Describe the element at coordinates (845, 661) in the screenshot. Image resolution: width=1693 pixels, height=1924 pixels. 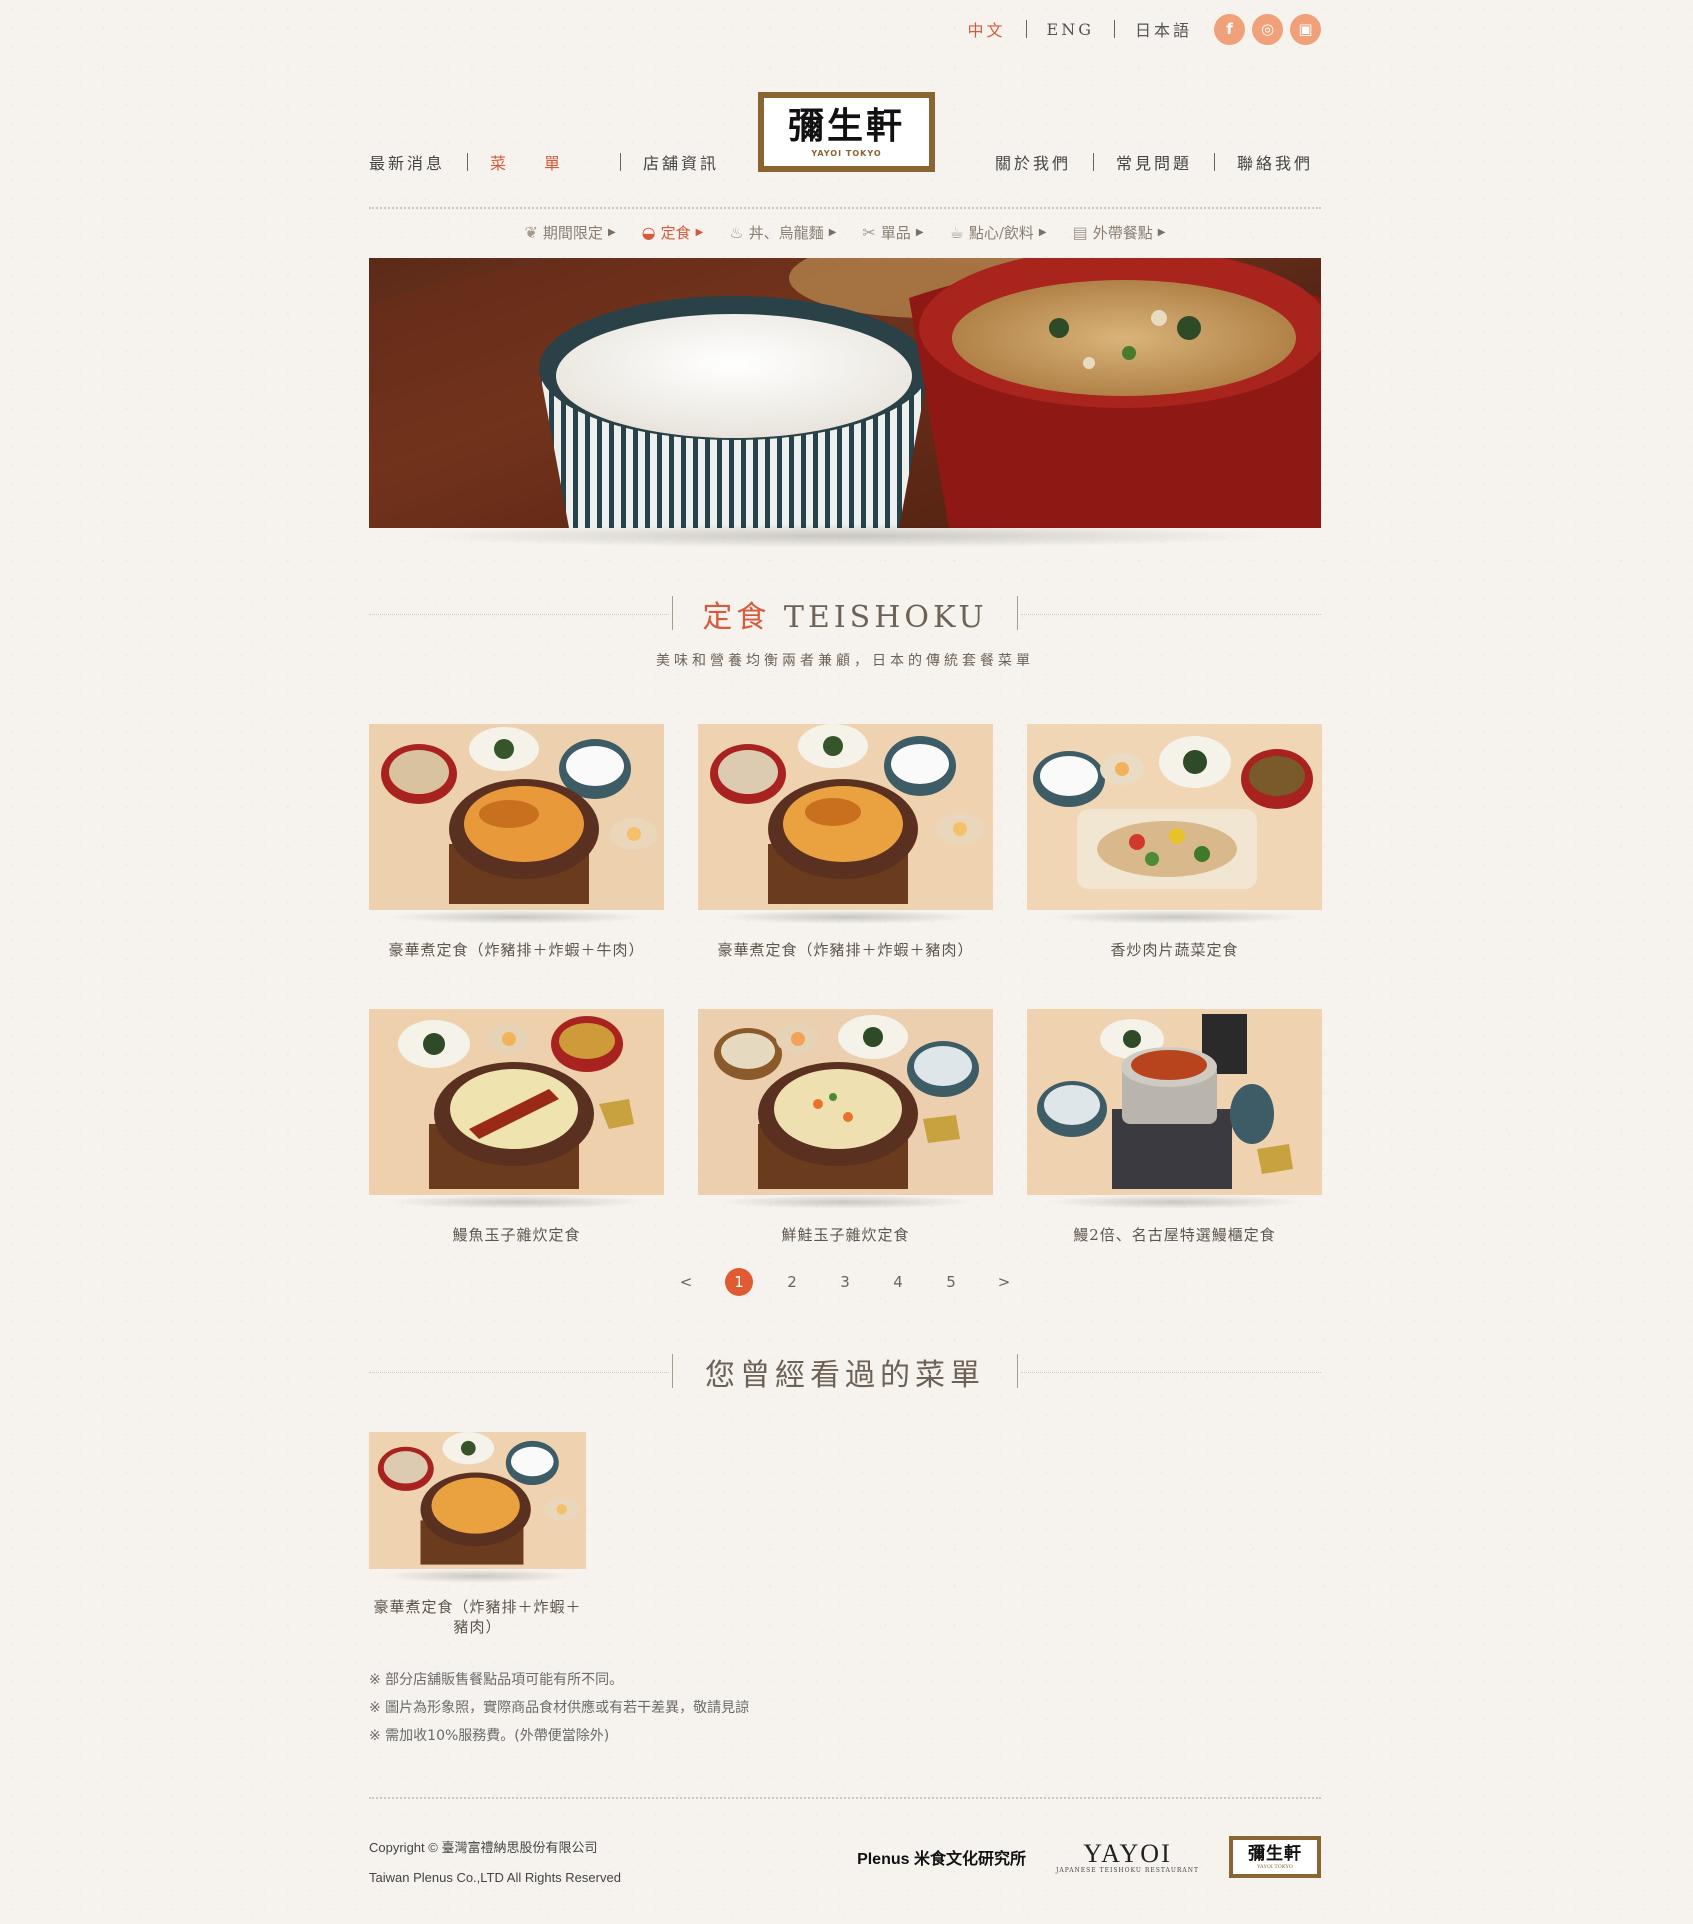
I see `section-subtitle: 美味和營養均衡兩者兼顧，日本的傳統套餐菜單` at that location.